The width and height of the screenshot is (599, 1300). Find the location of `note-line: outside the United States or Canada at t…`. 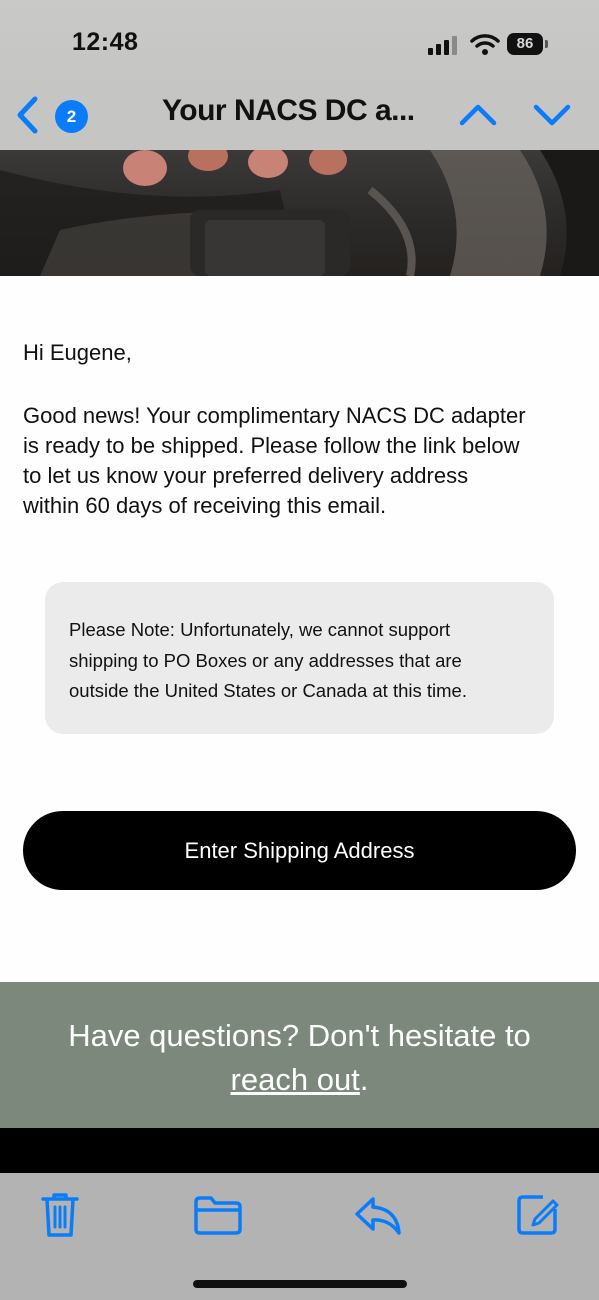

note-line: outside the United States or Canada at t… is located at coordinates (268, 690).